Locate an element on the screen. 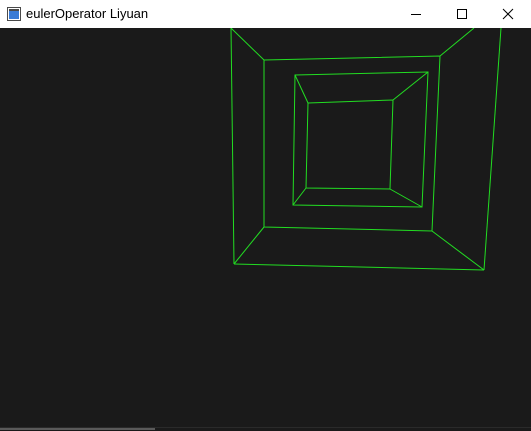 Image resolution: width=531 pixels, height=431 pixels. close-icon is located at coordinates (508, 14).